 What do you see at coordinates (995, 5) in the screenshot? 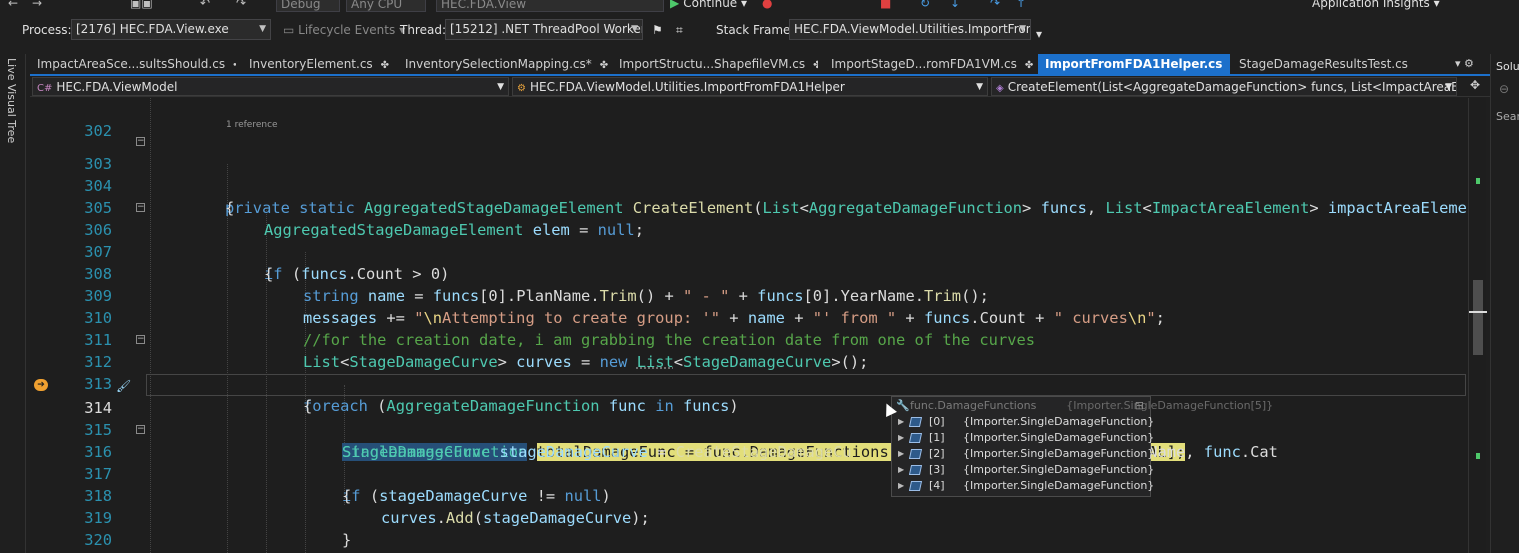
I see `step-over-icon: ↷` at bounding box center [995, 5].